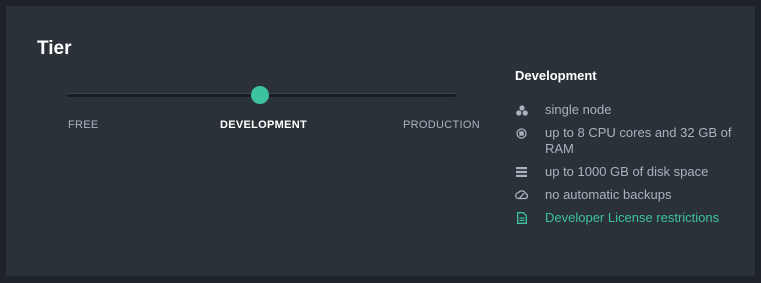 The height and width of the screenshot is (283, 761). I want to click on feature-item-backups: no automatic backups, so click(625, 195).